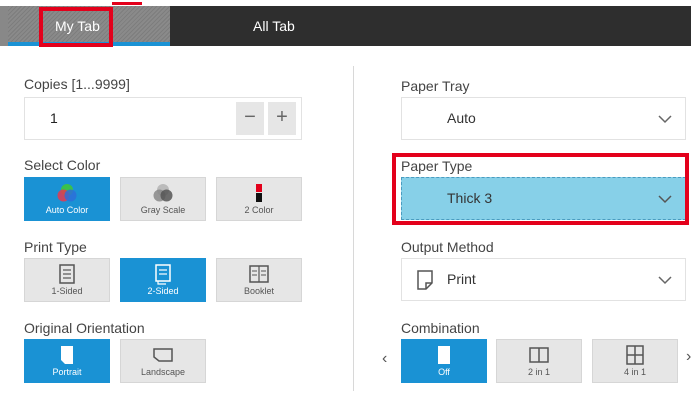 The width and height of the screenshot is (691, 394). Describe the element at coordinates (543, 118) in the screenshot. I see `paper-tray-dropdown: Auto` at that location.